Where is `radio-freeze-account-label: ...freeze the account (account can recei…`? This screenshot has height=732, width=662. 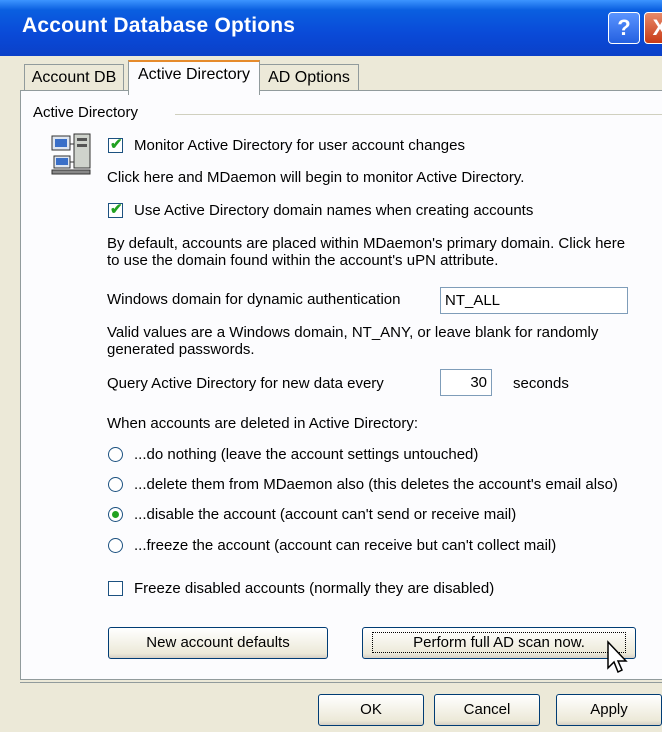 radio-freeze-account-label: ...freeze the account (account can recei… is located at coordinates (345, 545).